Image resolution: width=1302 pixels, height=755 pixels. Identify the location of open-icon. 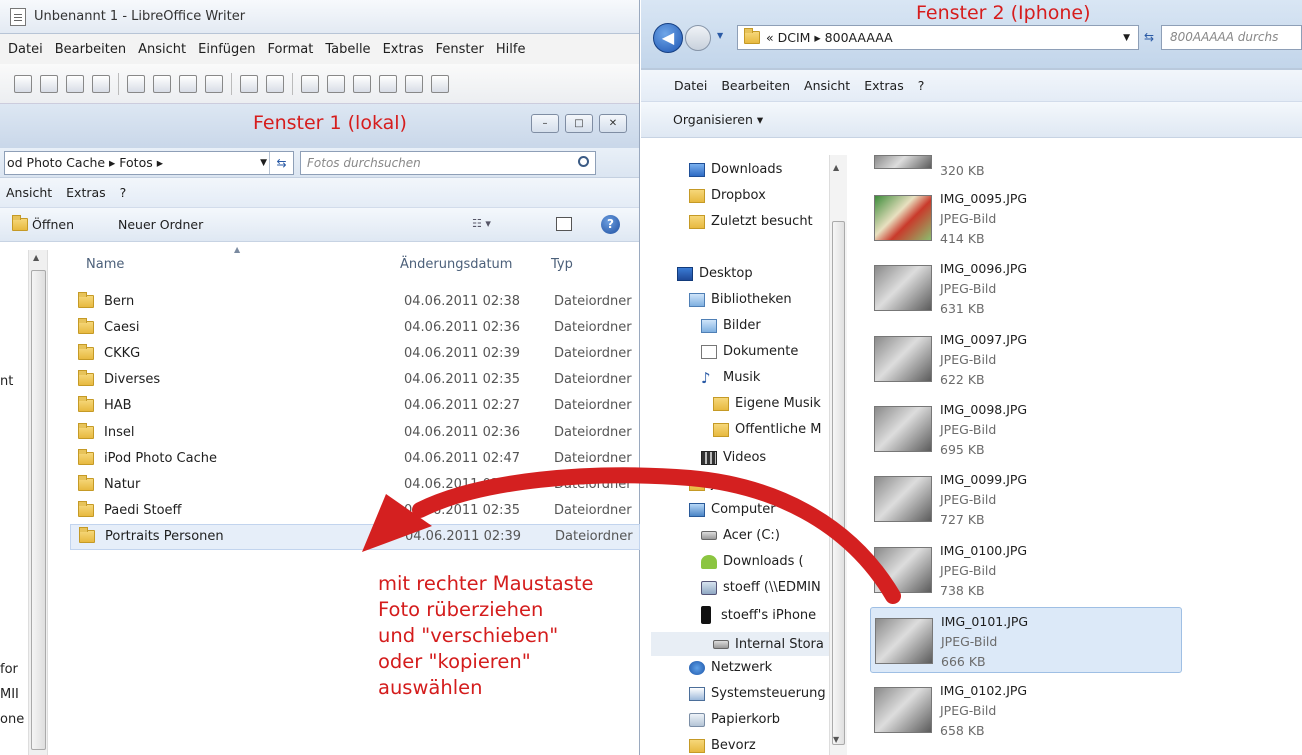
(49, 83).